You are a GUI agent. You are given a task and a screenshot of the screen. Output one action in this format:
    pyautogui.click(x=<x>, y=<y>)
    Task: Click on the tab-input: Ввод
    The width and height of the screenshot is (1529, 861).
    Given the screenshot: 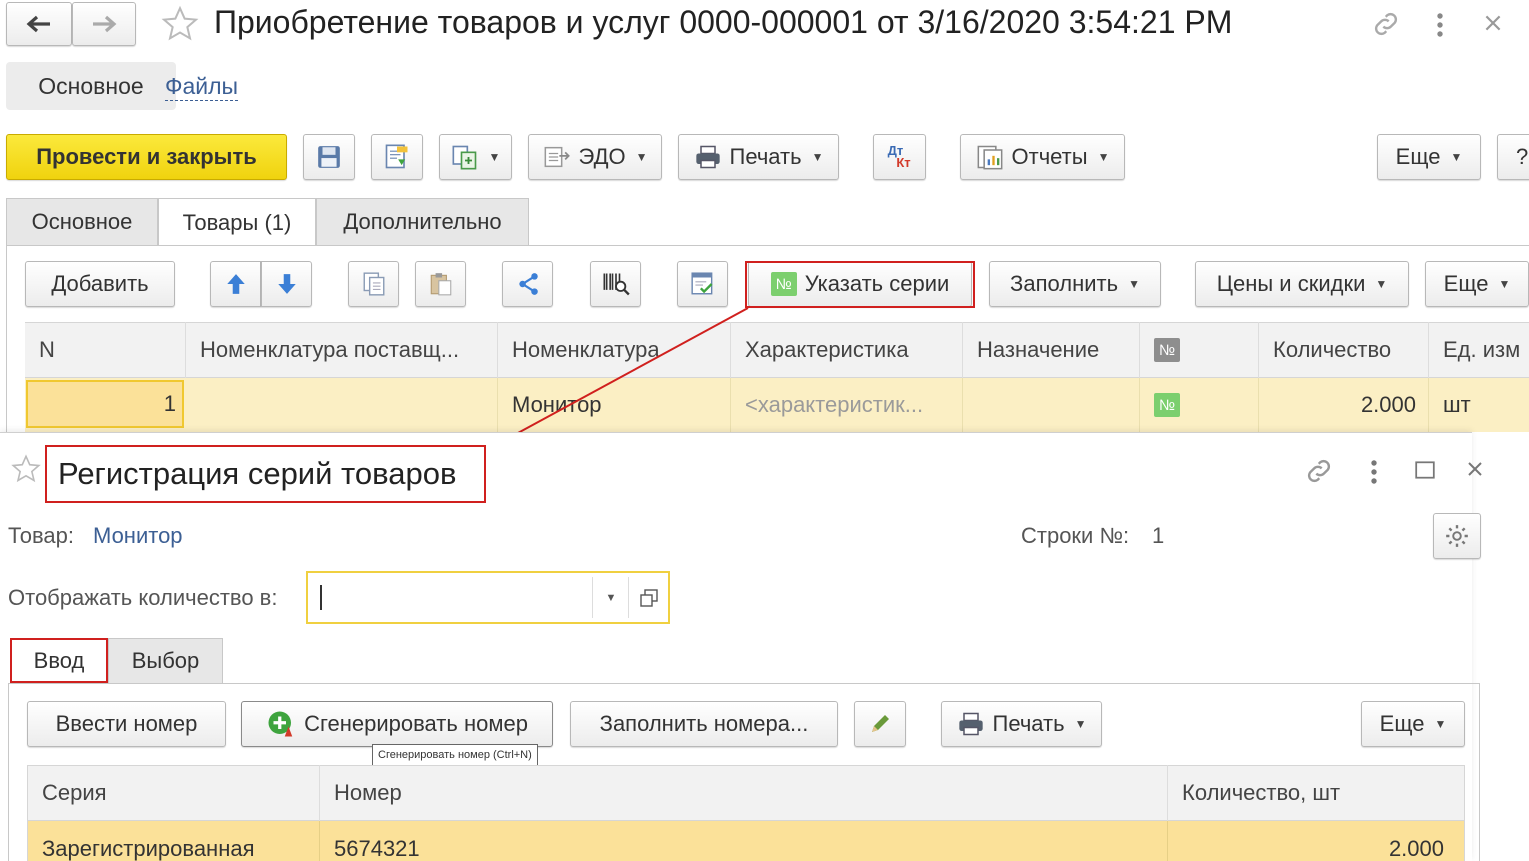 What is the action you would take?
    pyautogui.click(x=59, y=660)
    